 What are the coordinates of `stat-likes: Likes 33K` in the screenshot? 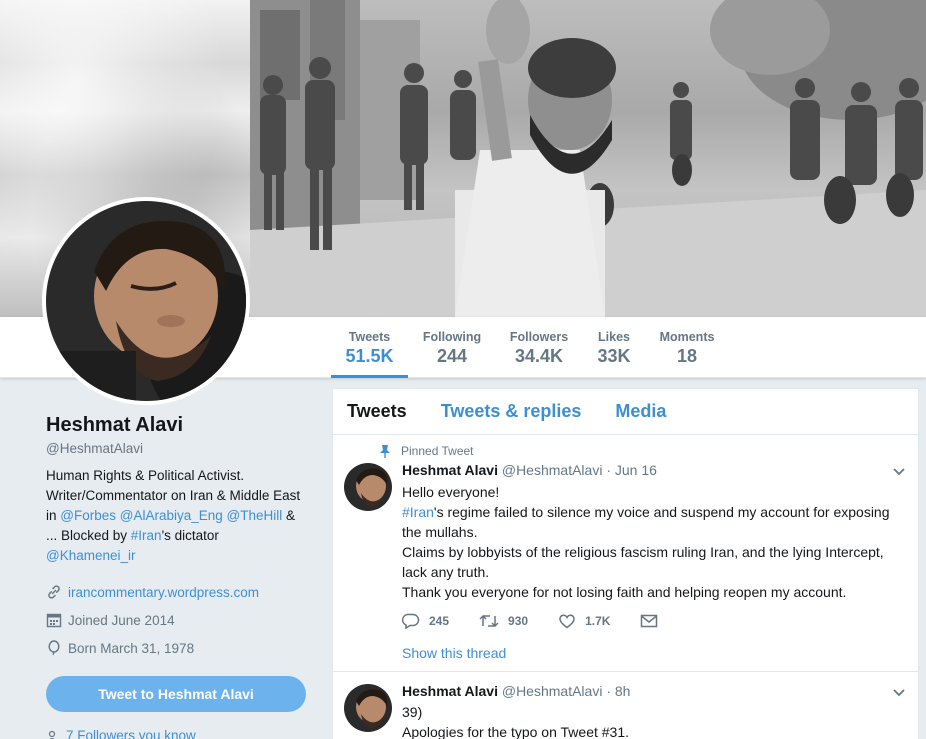 It's located at (614, 347).